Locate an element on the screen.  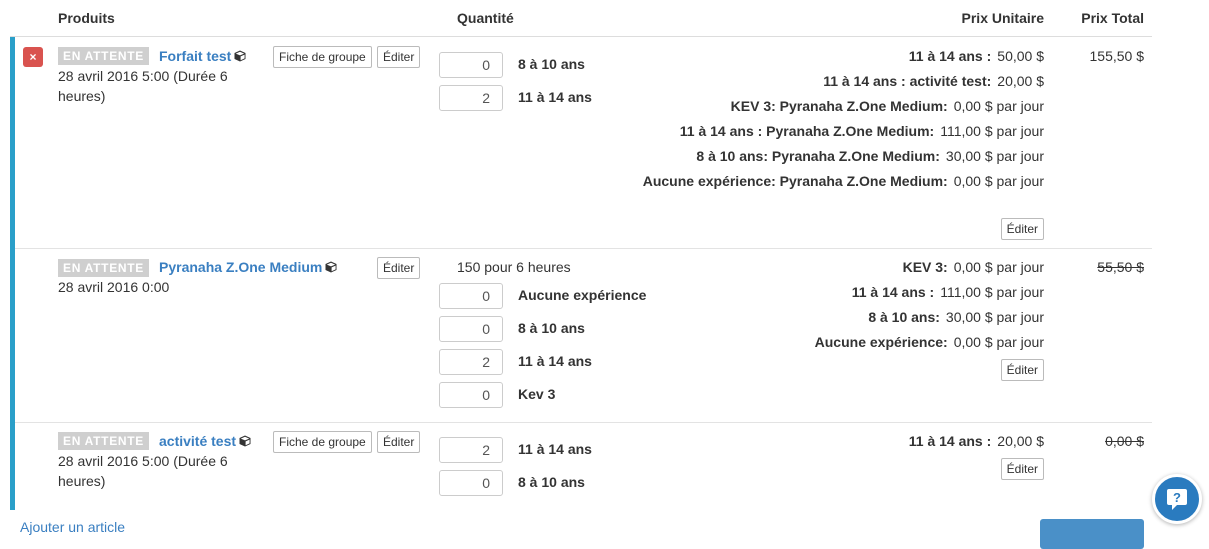
product-link: Forfait test is located at coordinates (202, 56).